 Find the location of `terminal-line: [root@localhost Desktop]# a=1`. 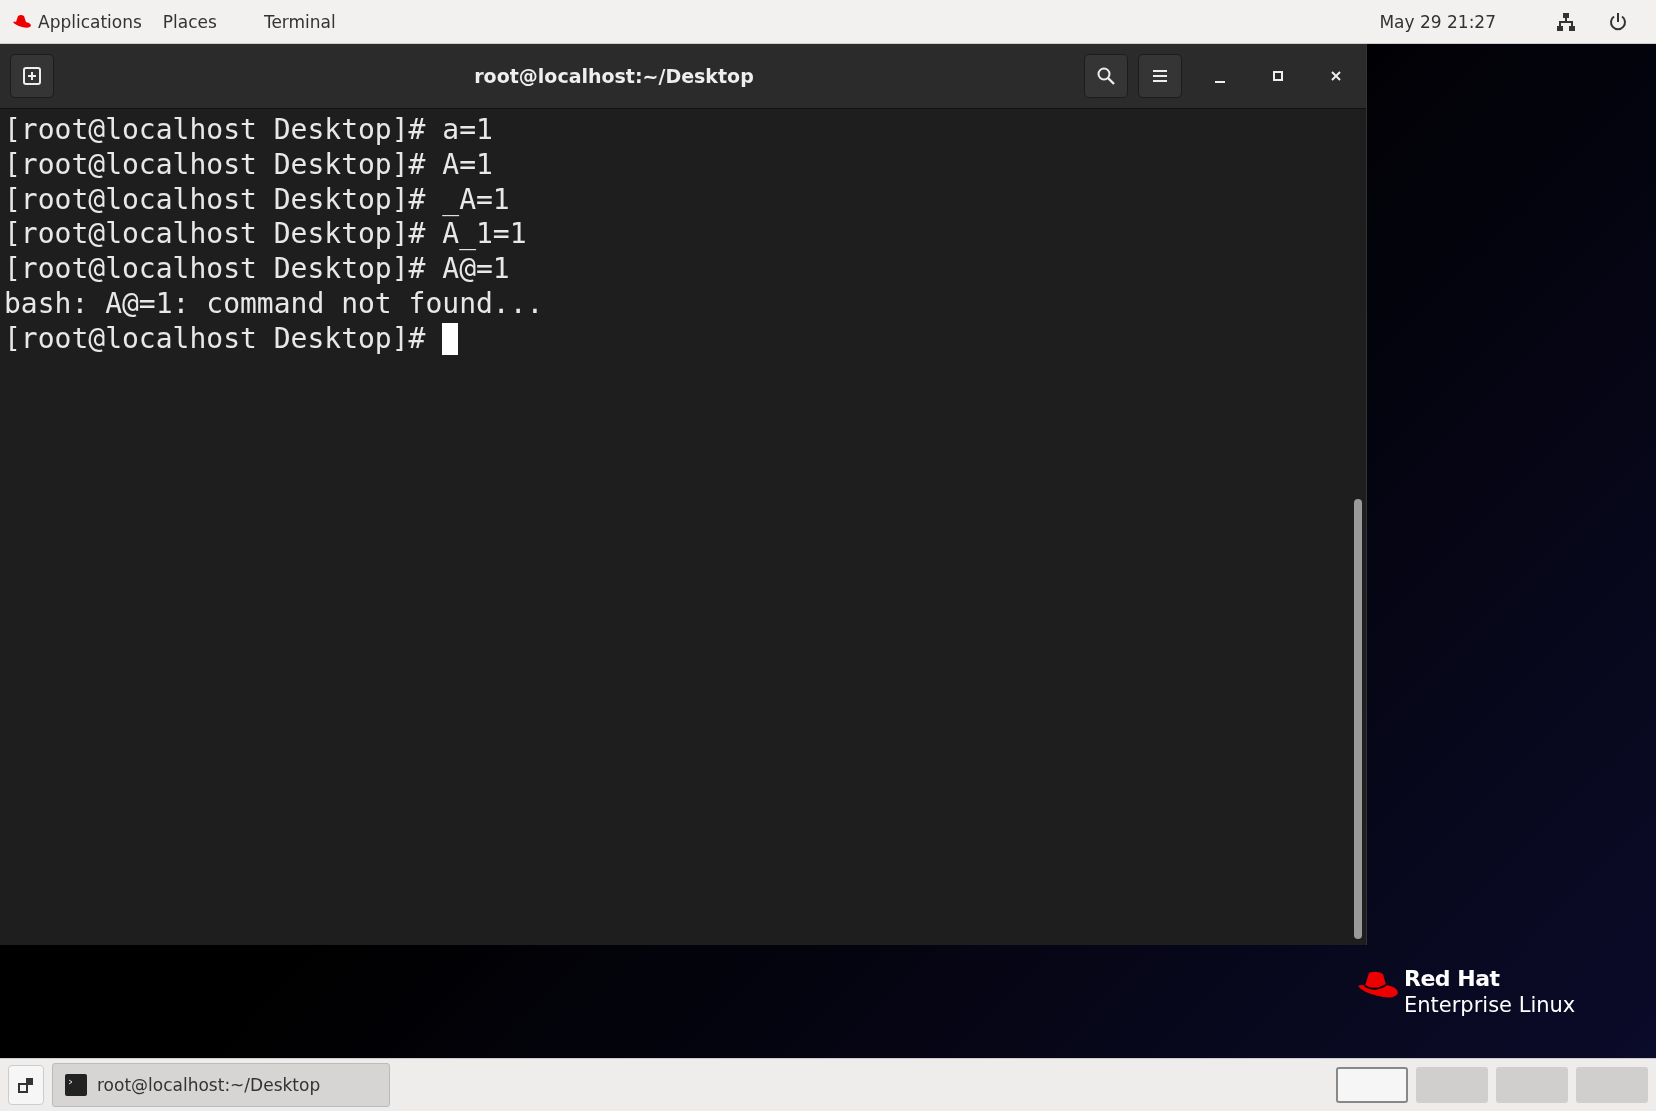

terminal-line: [root@localhost Desktop]# a=1 is located at coordinates (248, 130).